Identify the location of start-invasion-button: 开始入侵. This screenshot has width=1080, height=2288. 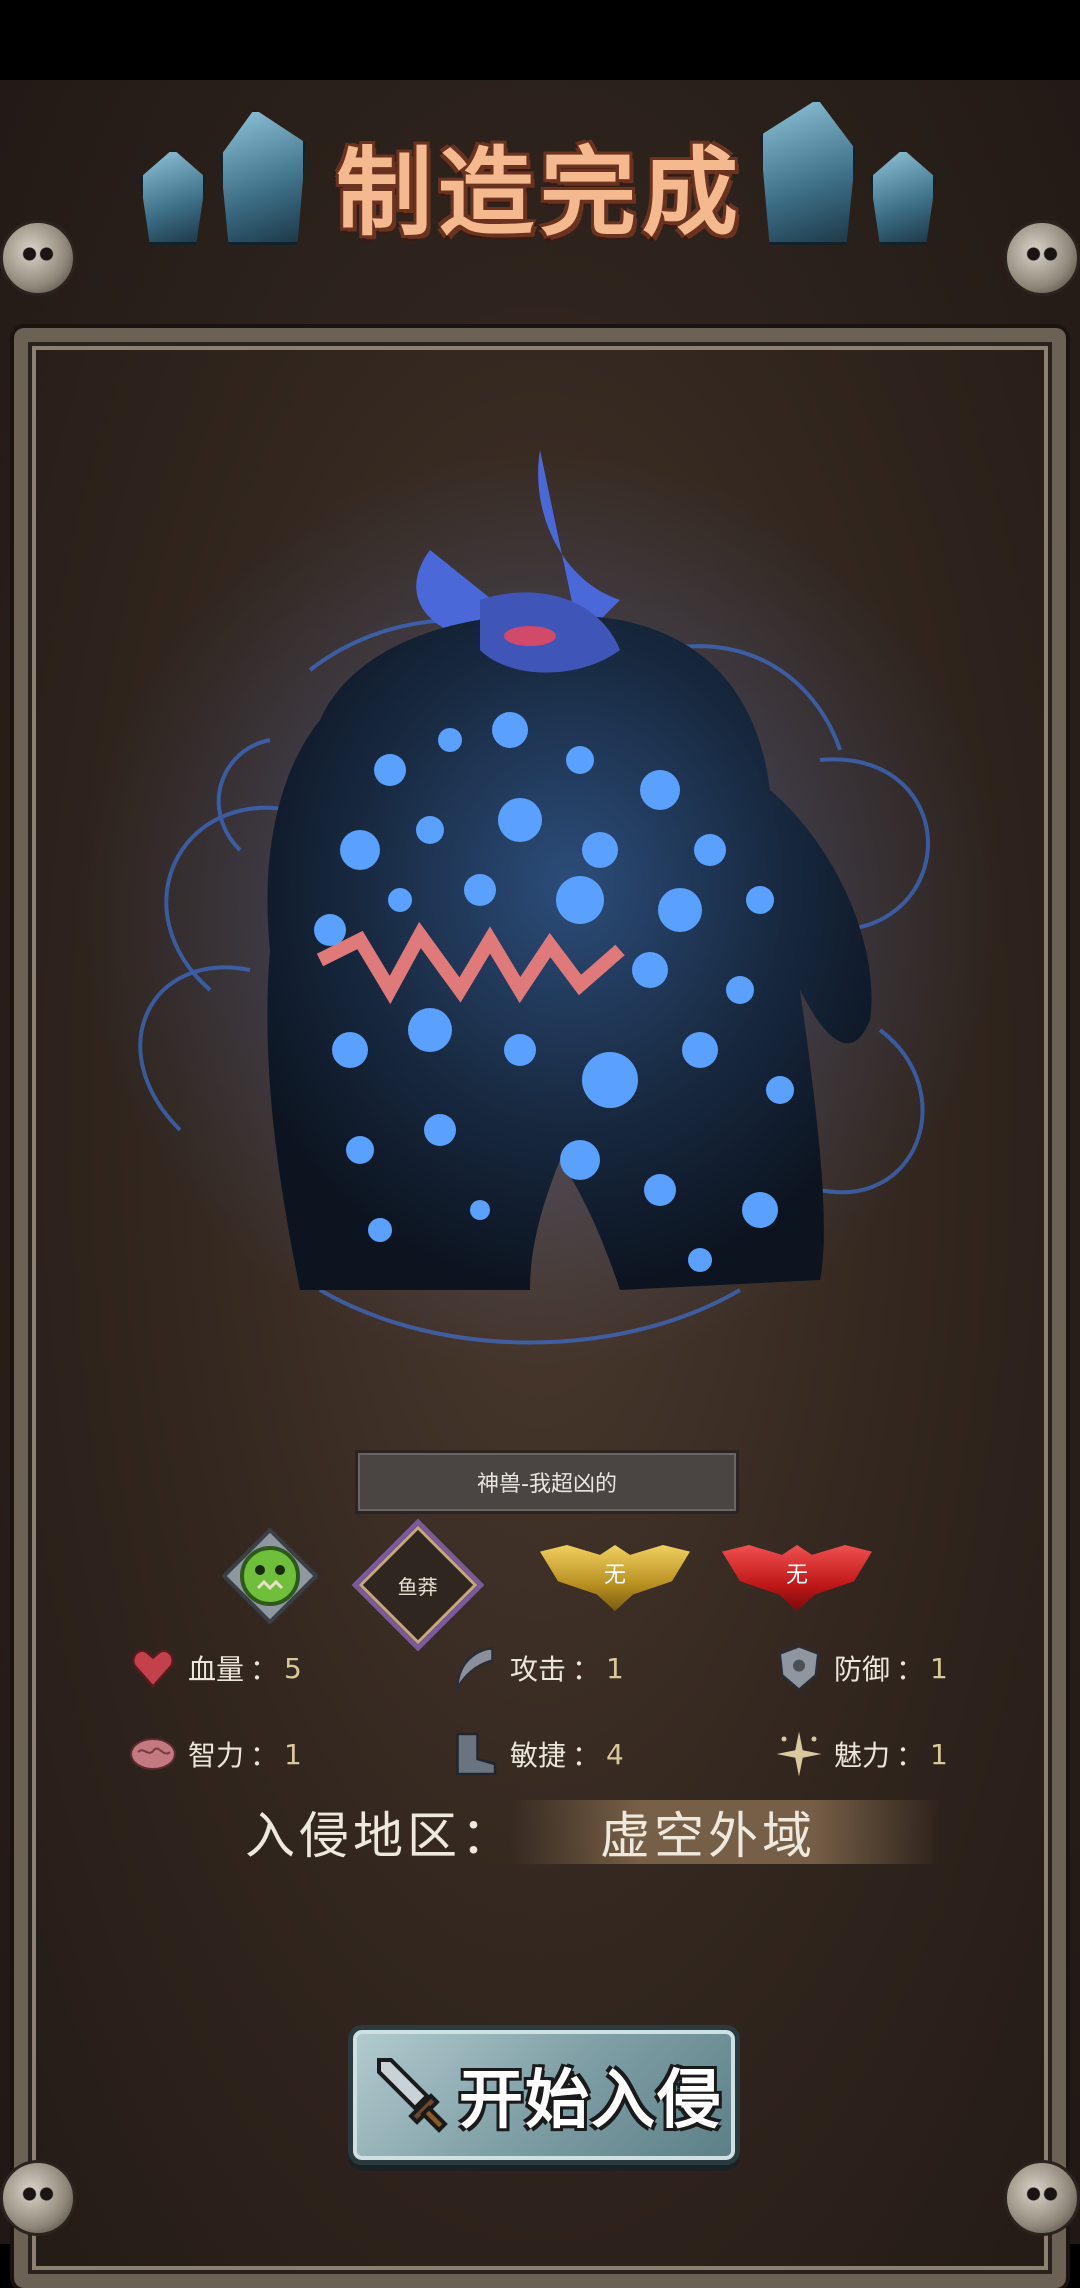
(544, 2095).